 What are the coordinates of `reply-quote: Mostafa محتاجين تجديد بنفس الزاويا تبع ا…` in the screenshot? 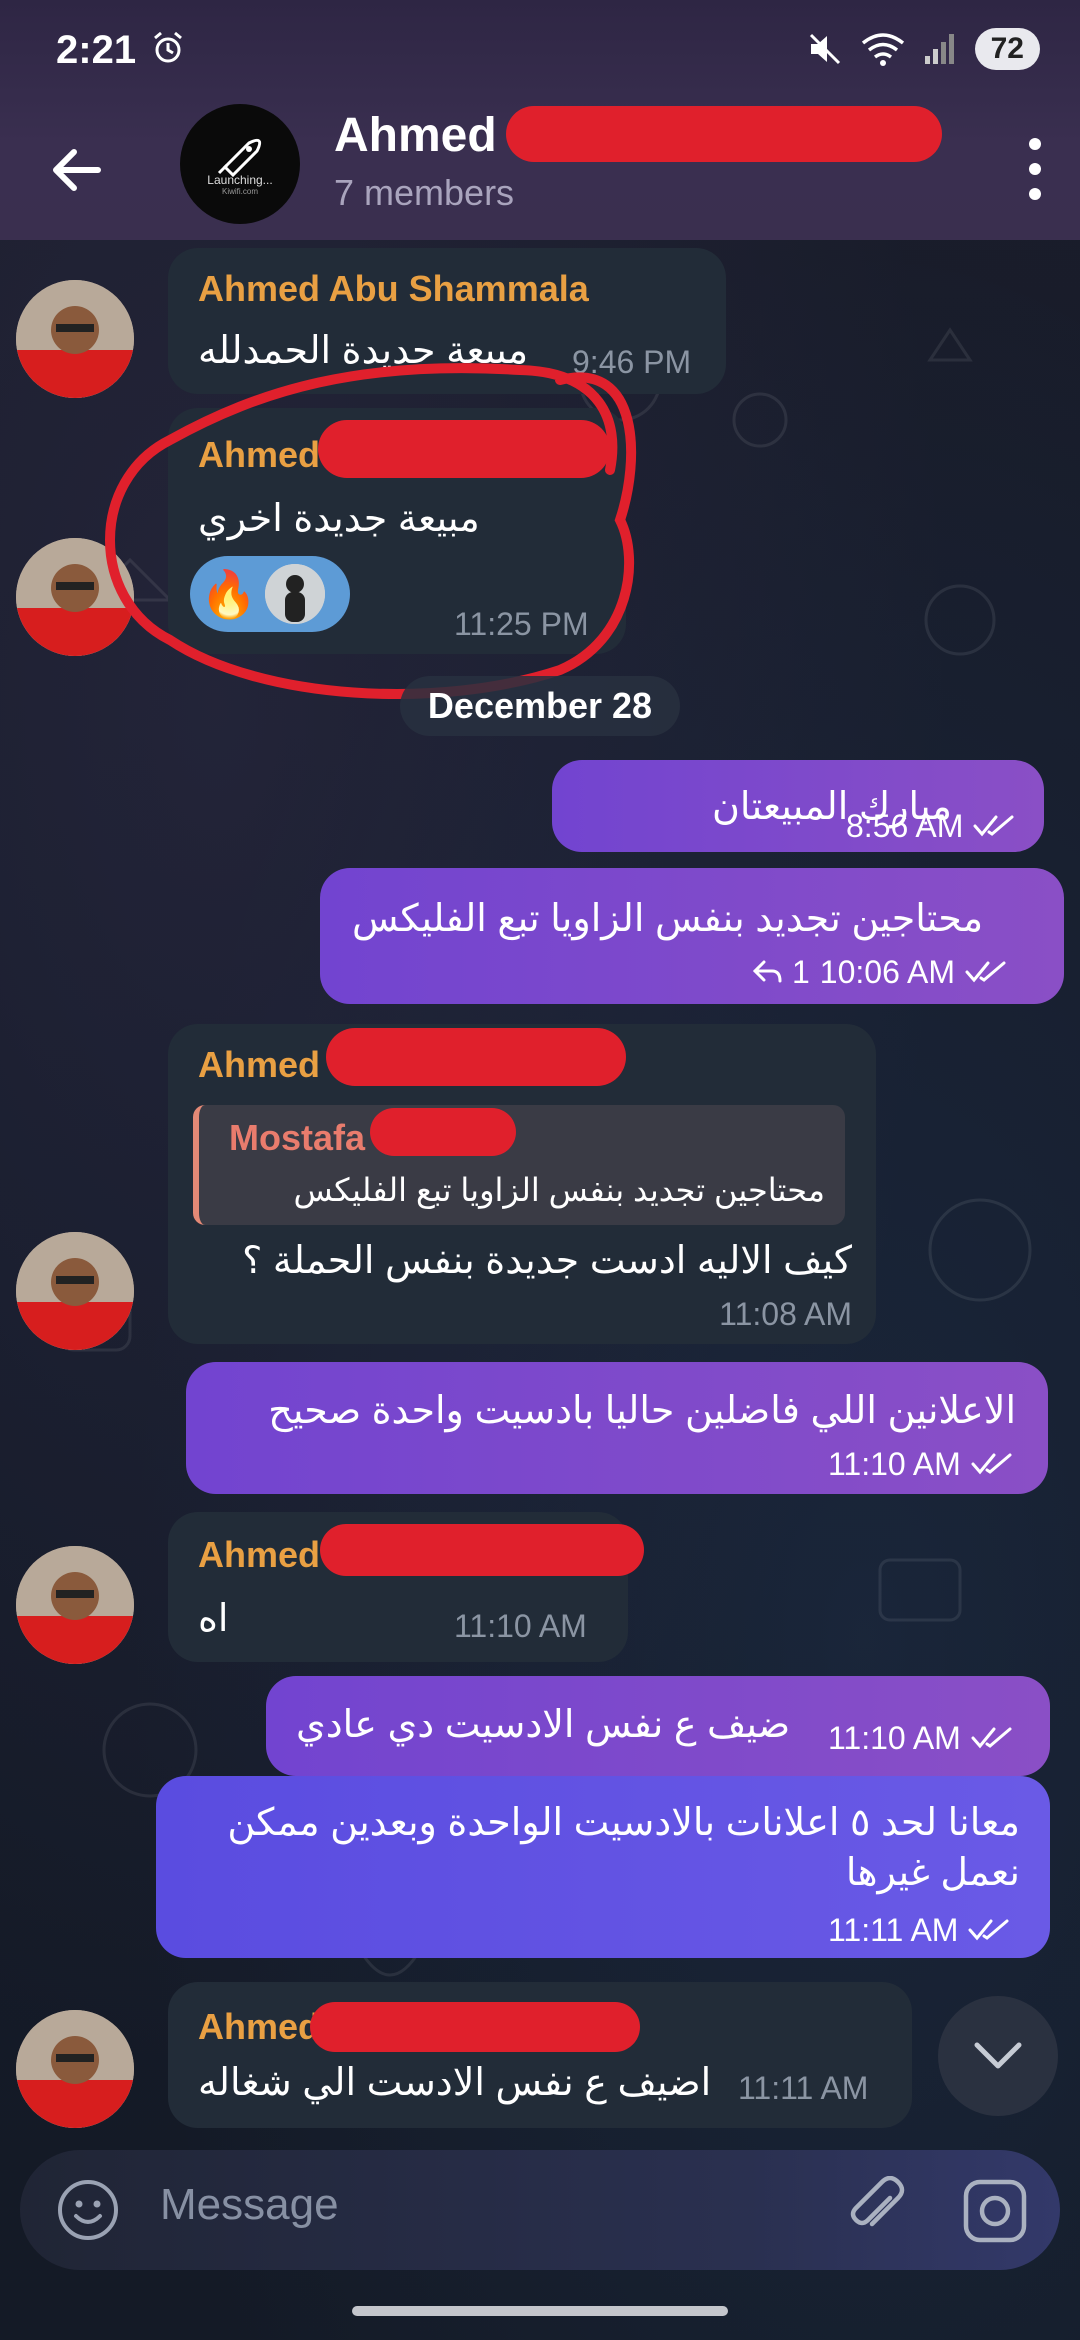 It's located at (519, 1165).